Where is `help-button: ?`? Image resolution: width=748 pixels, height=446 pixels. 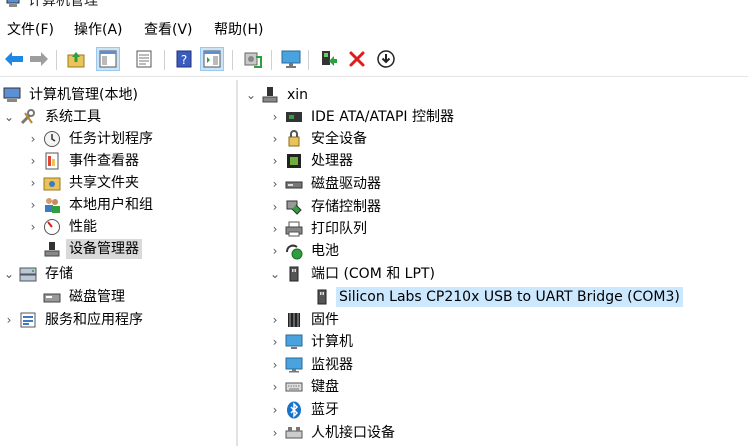
help-button: ? is located at coordinates (184, 59).